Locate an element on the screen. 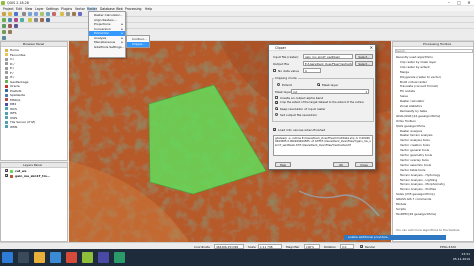  toolbox-item: Raster analysis is located at coordinates (411, 131).